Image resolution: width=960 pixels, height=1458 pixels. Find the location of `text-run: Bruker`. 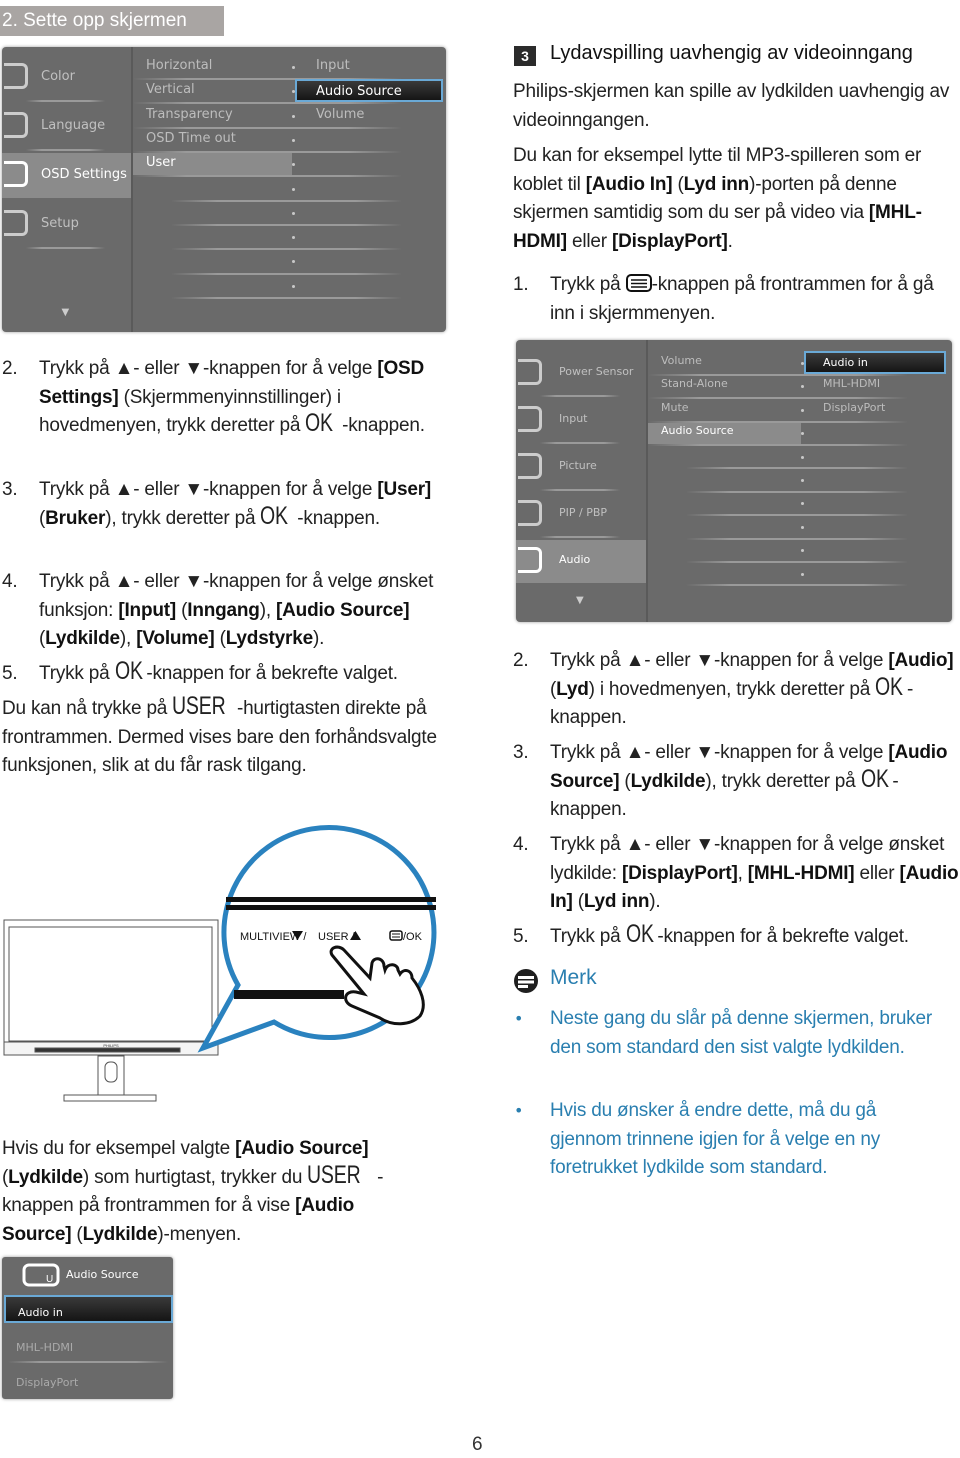

text-run: Bruker is located at coordinates (75, 518).